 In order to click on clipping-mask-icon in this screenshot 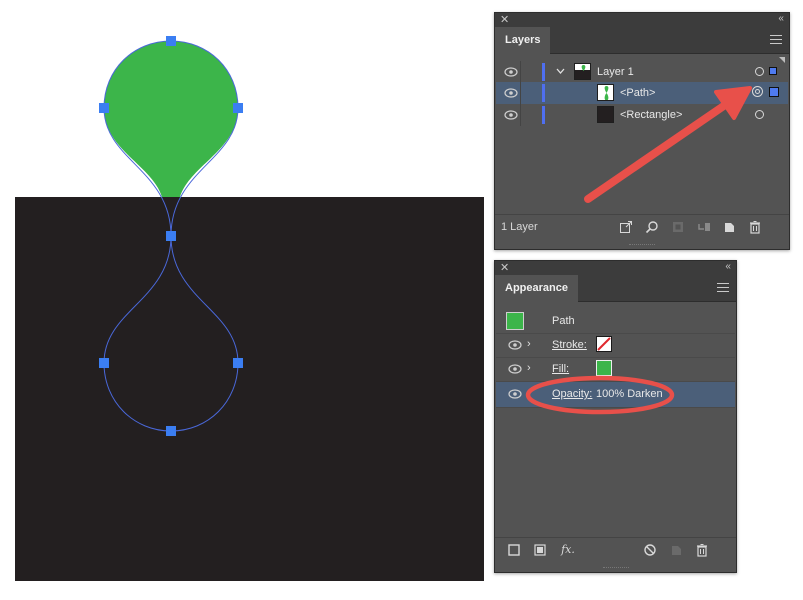, I will do `click(678, 227)`.